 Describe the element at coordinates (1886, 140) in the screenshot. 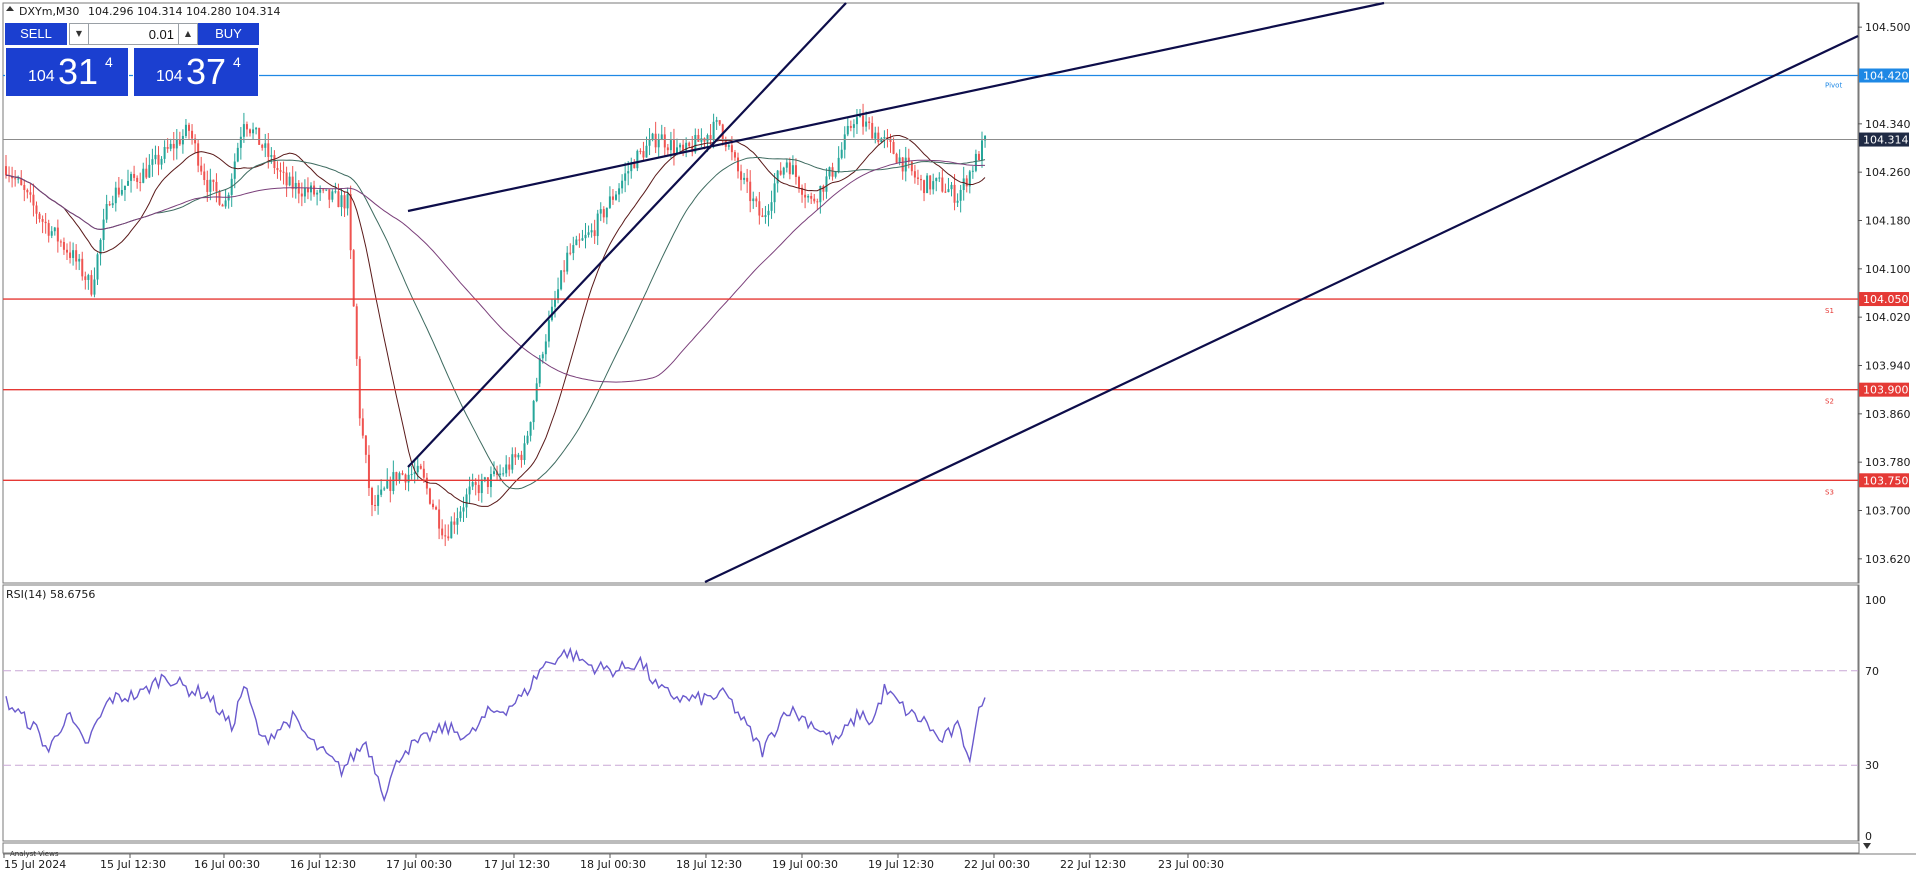

I see `current-price-label: 104.314` at that location.